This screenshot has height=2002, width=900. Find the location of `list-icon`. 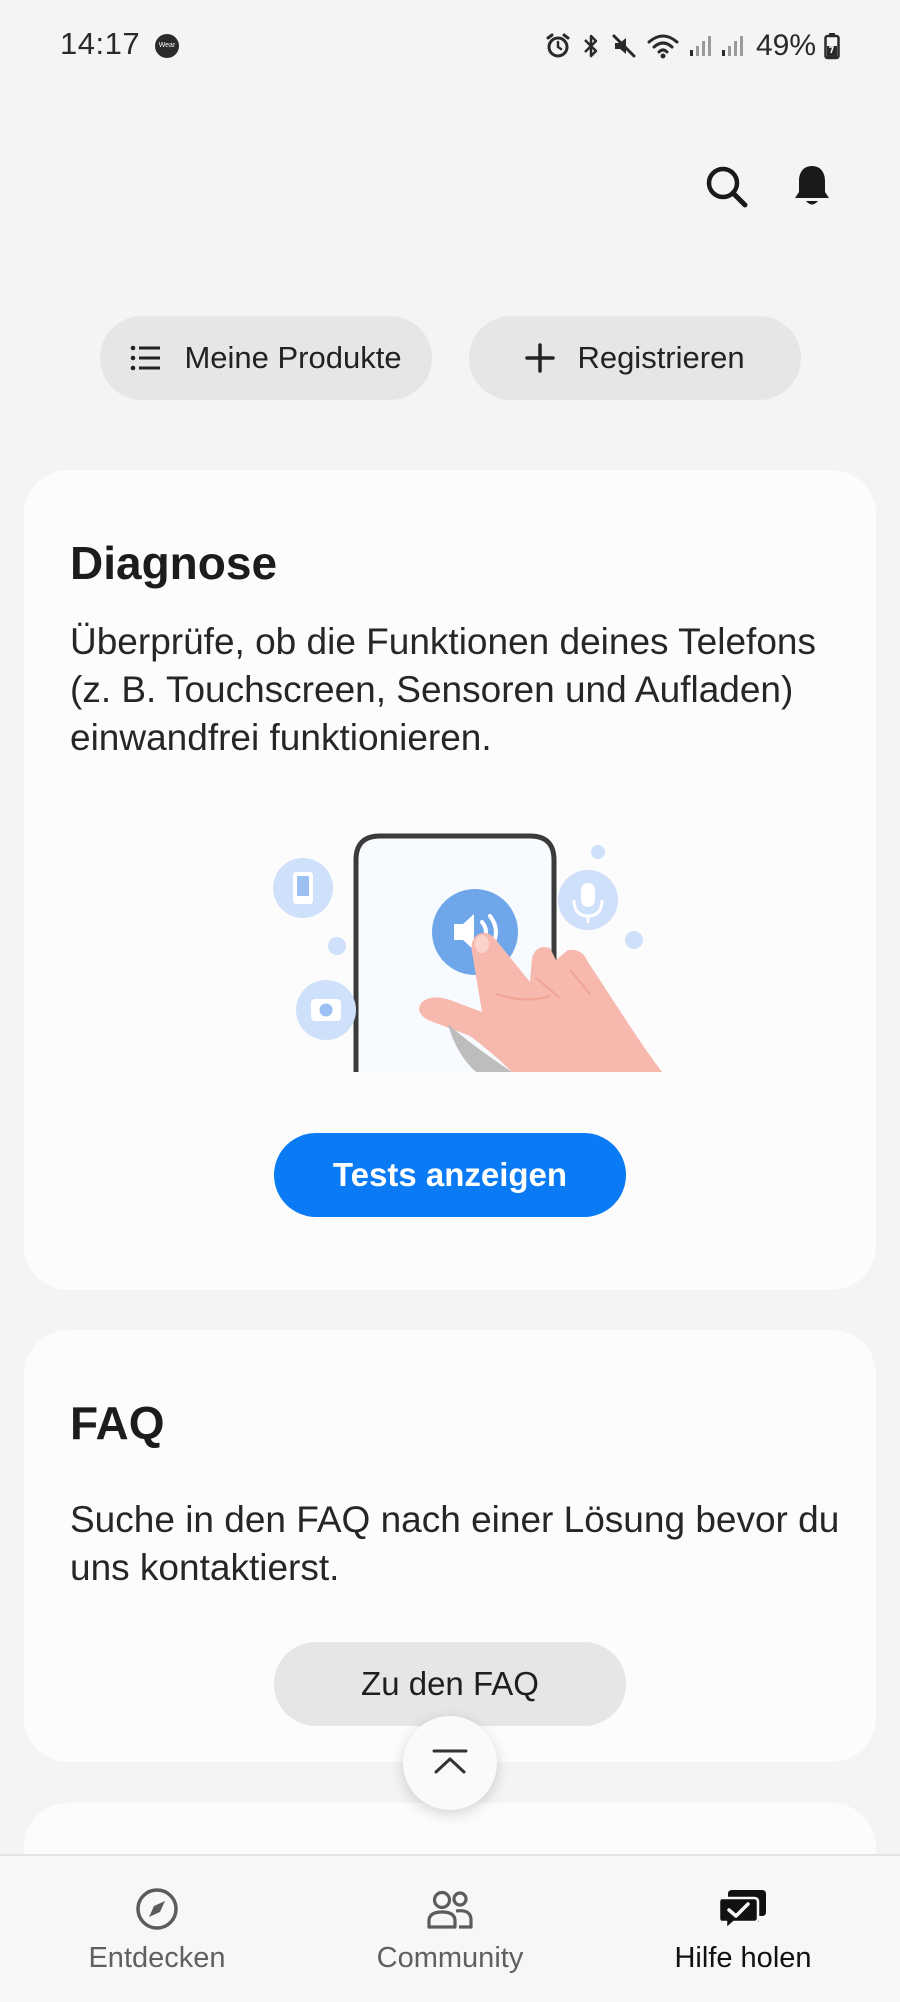

list-icon is located at coordinates (146, 358).